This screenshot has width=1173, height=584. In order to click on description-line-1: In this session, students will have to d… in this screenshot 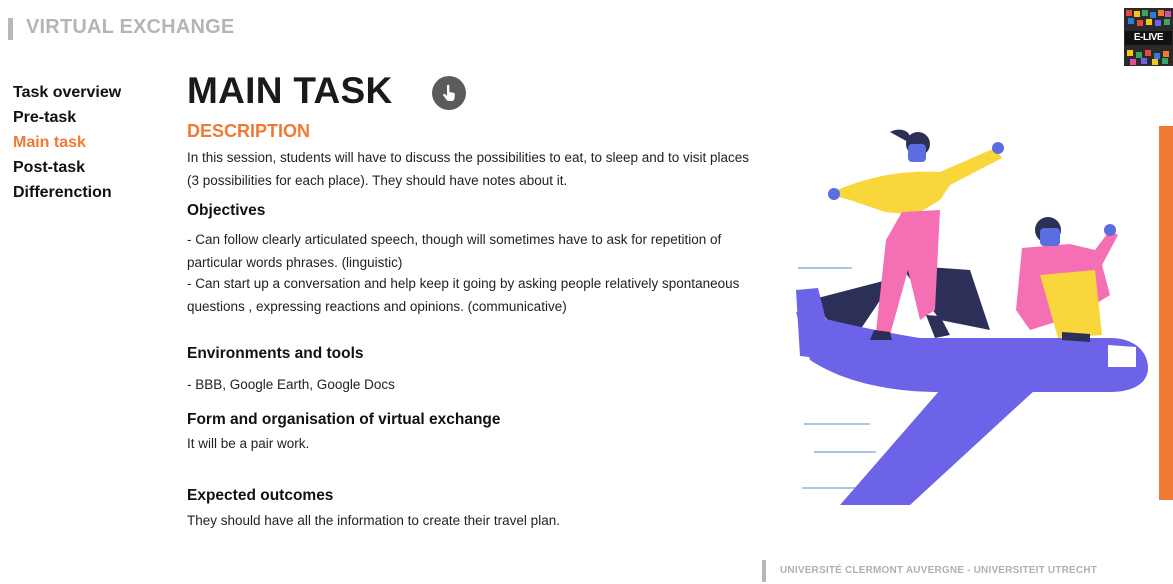, I will do `click(468, 157)`.